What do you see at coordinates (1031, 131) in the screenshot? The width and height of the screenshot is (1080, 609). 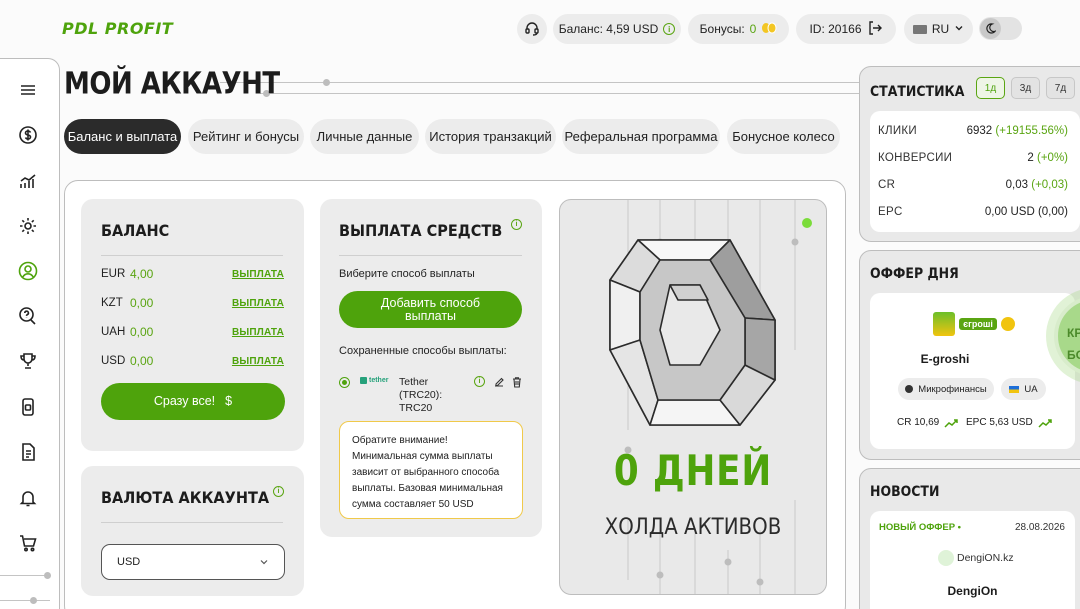 I see `stat-delta: (+19155.56%)` at bounding box center [1031, 131].